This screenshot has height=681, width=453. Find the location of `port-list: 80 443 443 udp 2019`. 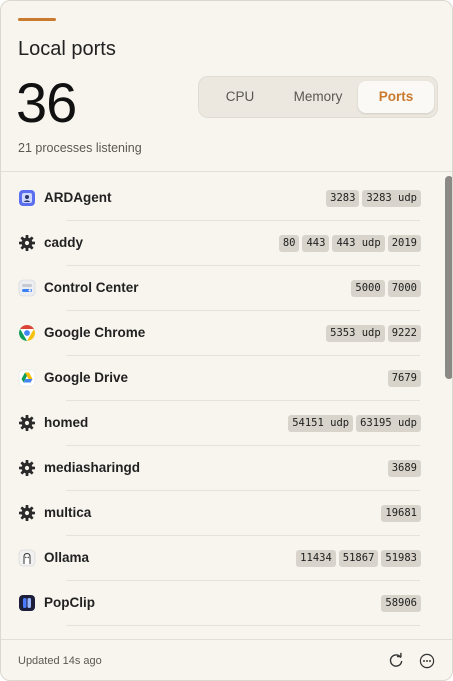

port-list: 80 443 443 udp 2019 is located at coordinates (349, 243).